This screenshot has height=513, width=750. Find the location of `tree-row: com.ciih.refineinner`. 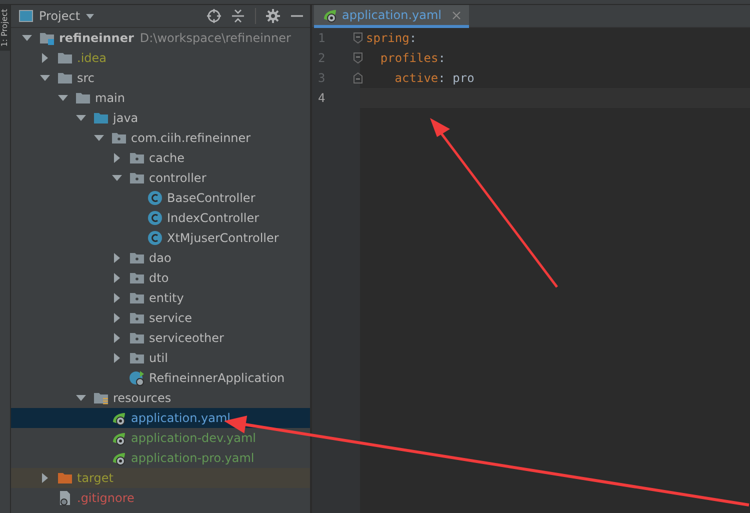

tree-row: com.ciih.refineinner is located at coordinates (160, 138).